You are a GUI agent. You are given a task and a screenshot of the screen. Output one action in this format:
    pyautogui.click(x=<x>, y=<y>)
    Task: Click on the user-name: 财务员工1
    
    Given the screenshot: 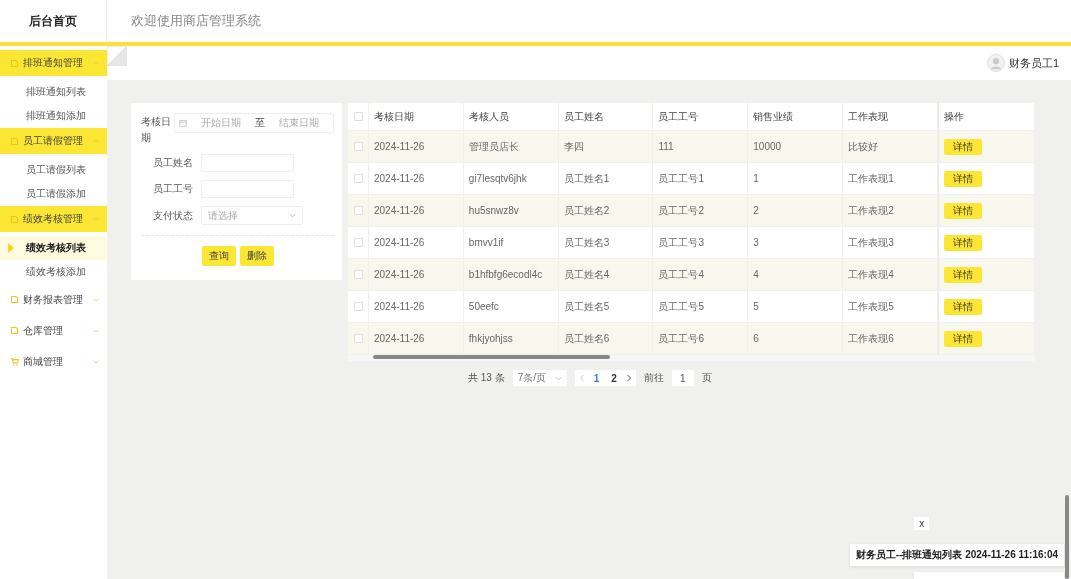 What is the action you would take?
    pyautogui.click(x=1033, y=63)
    